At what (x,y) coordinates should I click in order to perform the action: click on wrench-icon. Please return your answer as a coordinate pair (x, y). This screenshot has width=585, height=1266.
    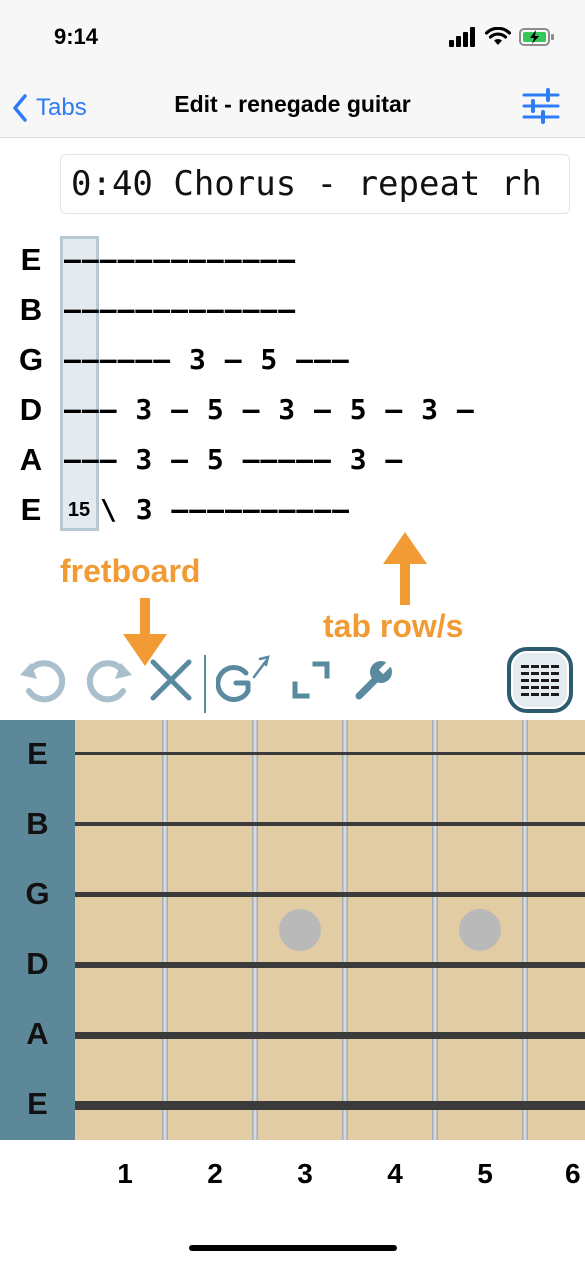
    Looking at the image, I should click on (375, 679).